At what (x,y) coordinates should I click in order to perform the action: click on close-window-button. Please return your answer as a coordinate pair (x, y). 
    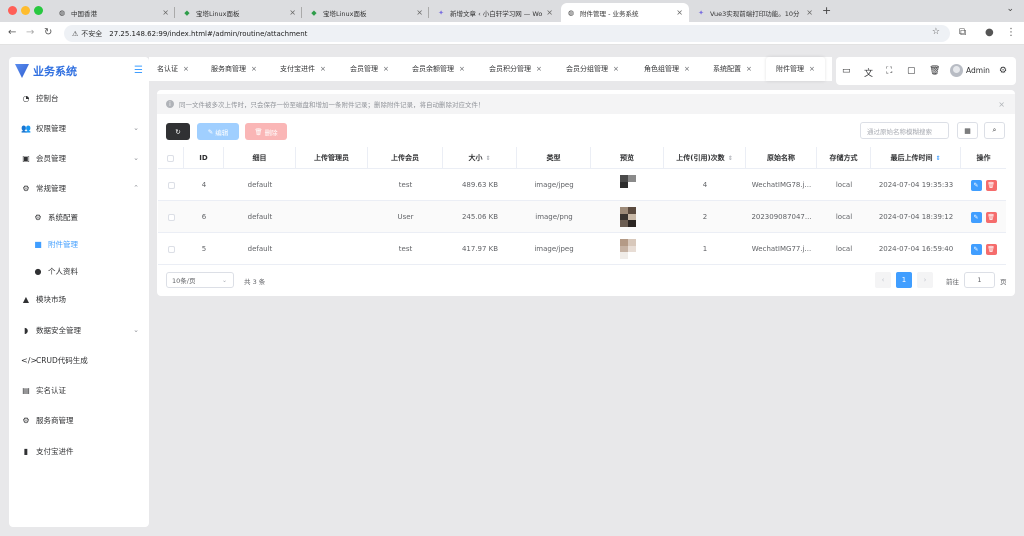
    Looking at the image, I should click on (12, 10).